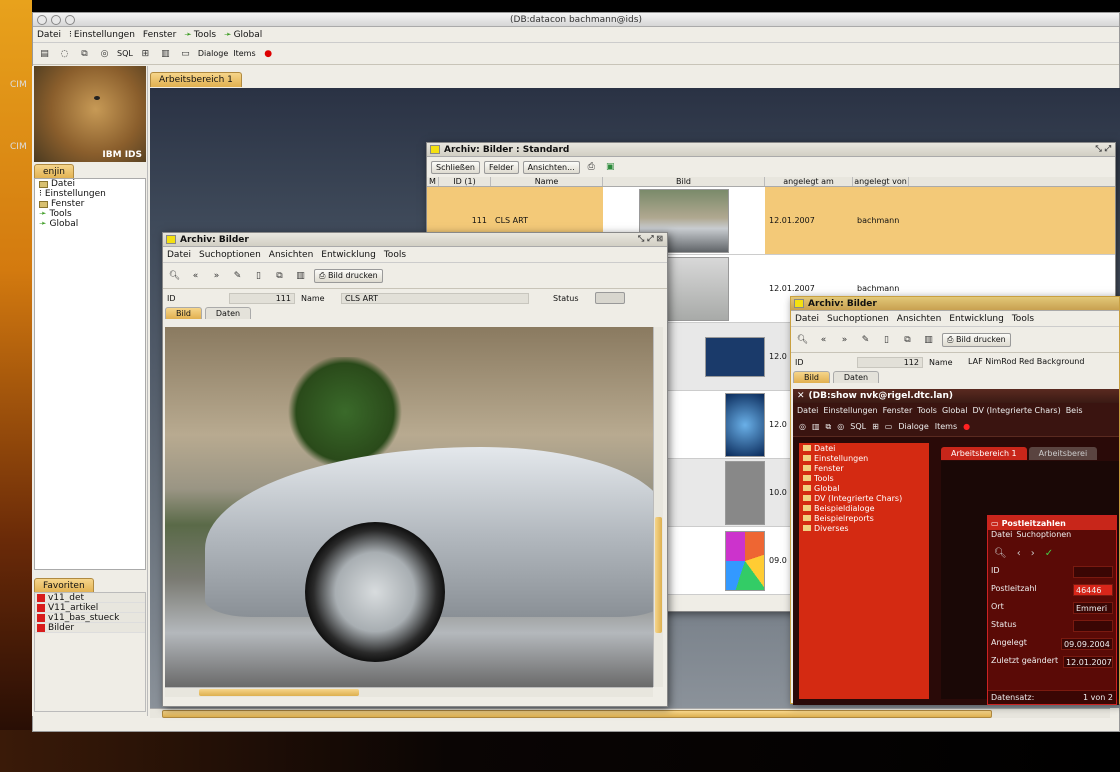  What do you see at coordinates (64, 585) in the screenshot?
I see `tab-favoriten: Favoriten` at bounding box center [64, 585].